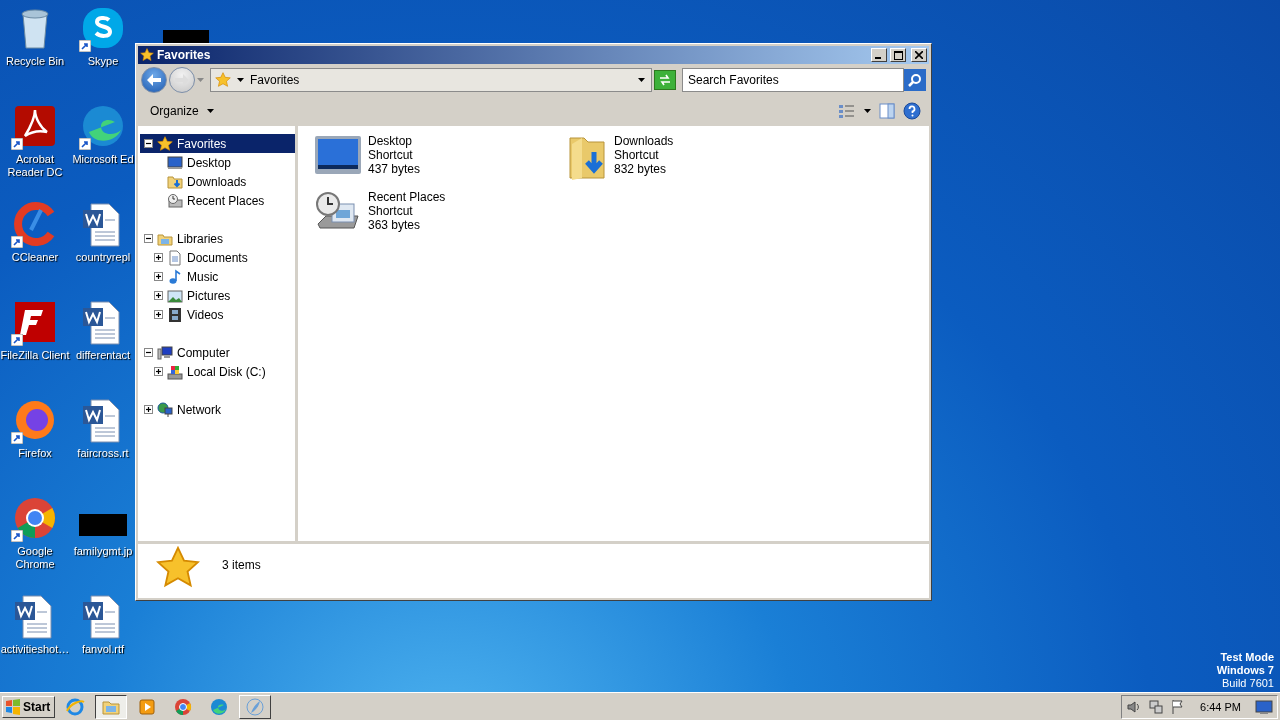  What do you see at coordinates (103, 347) in the screenshot?
I see `desktop-icon: differentact` at bounding box center [103, 347].